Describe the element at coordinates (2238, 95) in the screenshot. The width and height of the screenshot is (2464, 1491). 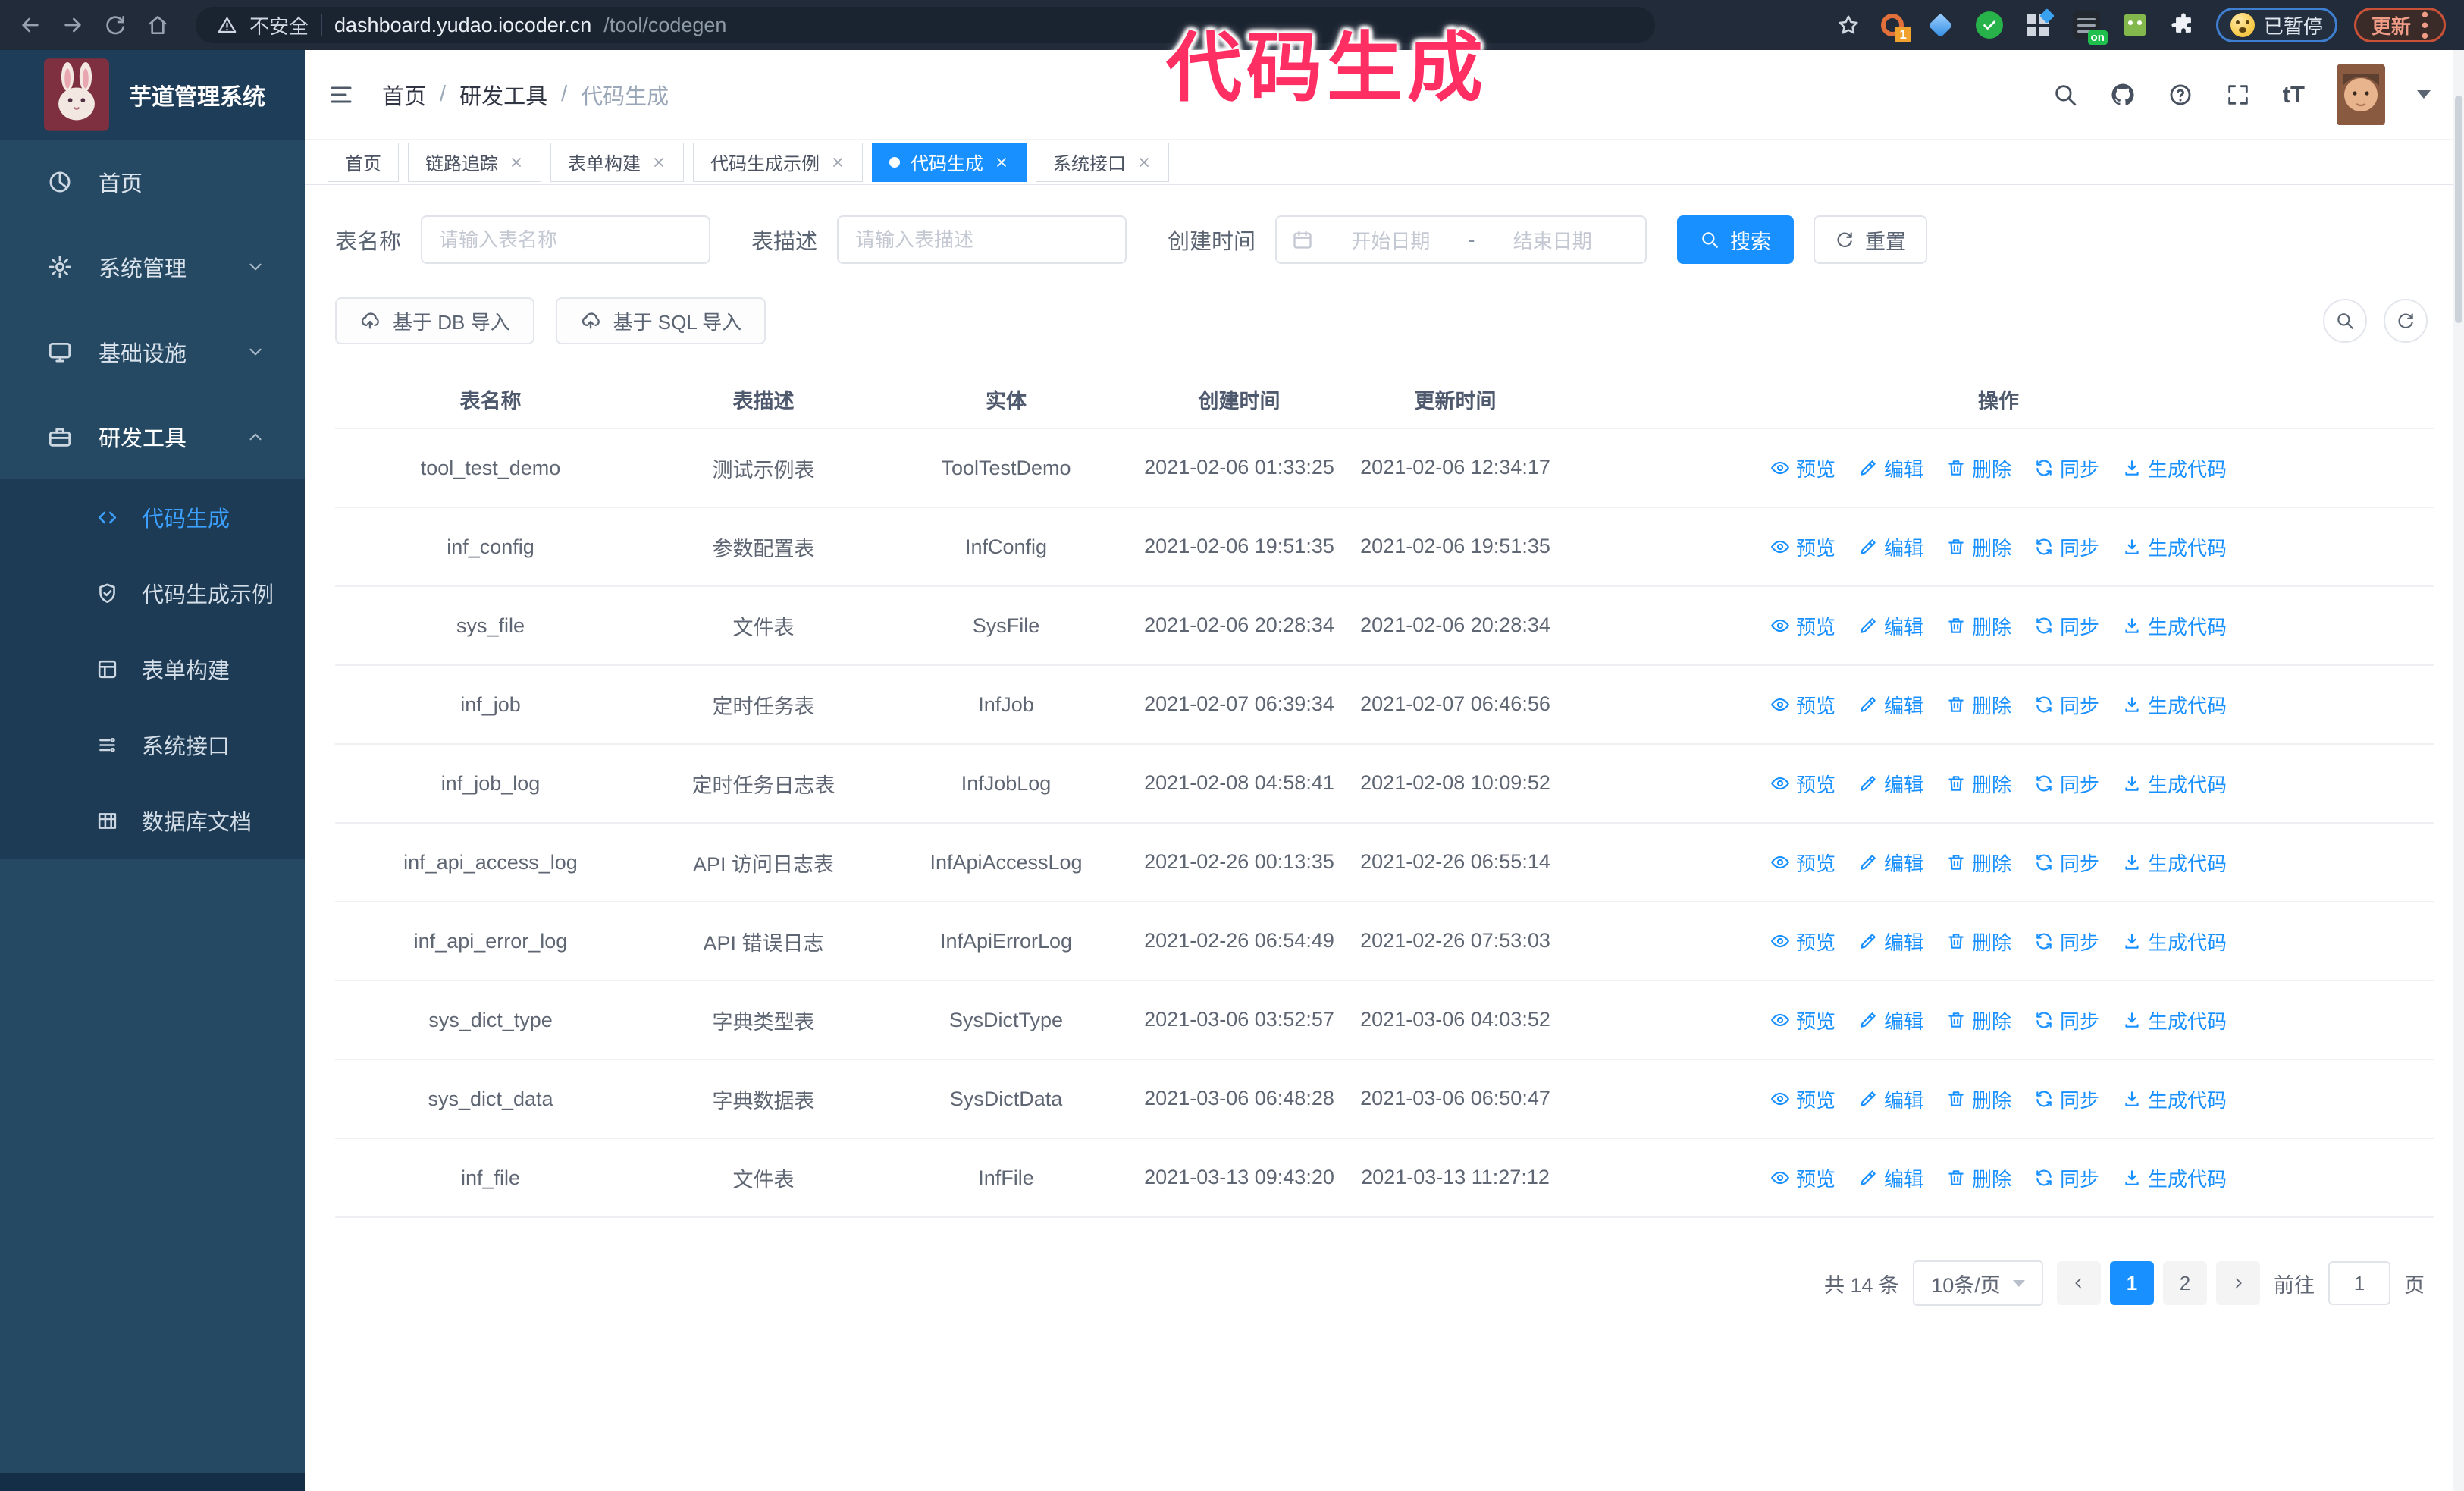
I see `fullscreen-icon` at that location.